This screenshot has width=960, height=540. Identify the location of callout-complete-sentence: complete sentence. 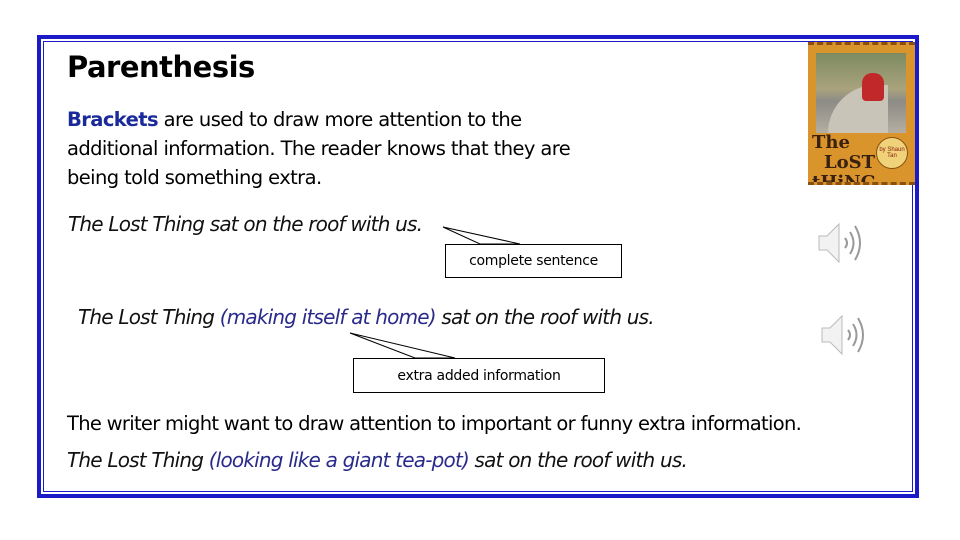
(533, 261).